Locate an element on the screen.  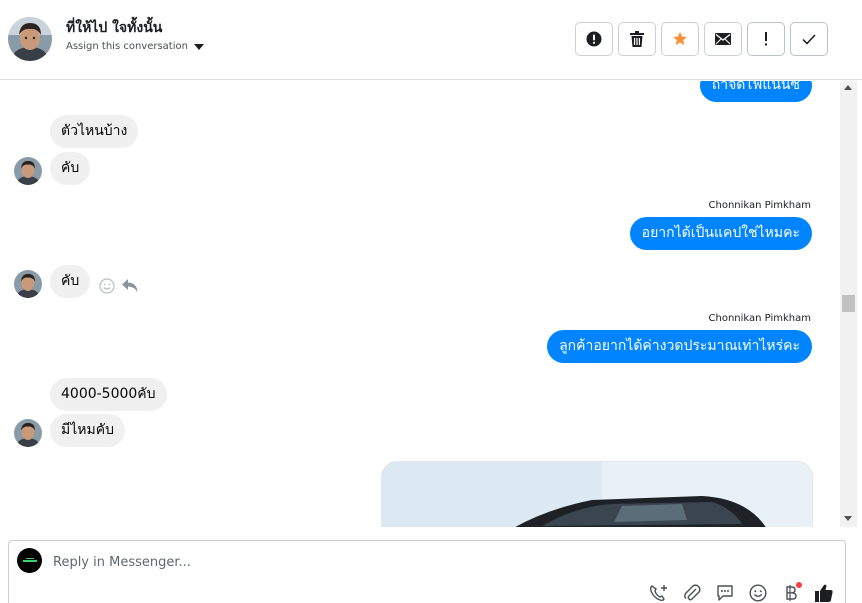
reply-arrow-icon is located at coordinates (130, 286).